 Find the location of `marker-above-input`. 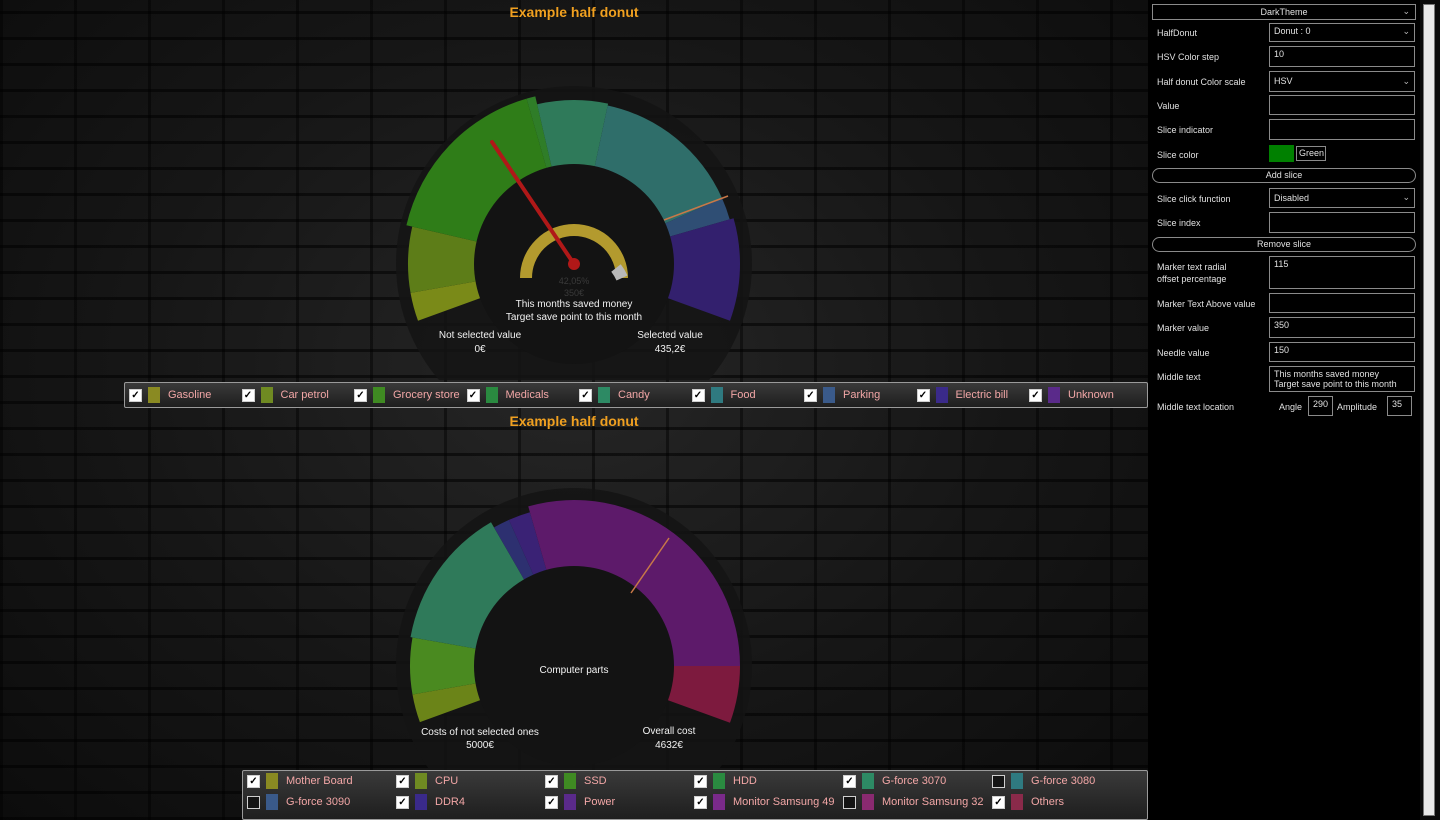

marker-above-input is located at coordinates (1342, 303).